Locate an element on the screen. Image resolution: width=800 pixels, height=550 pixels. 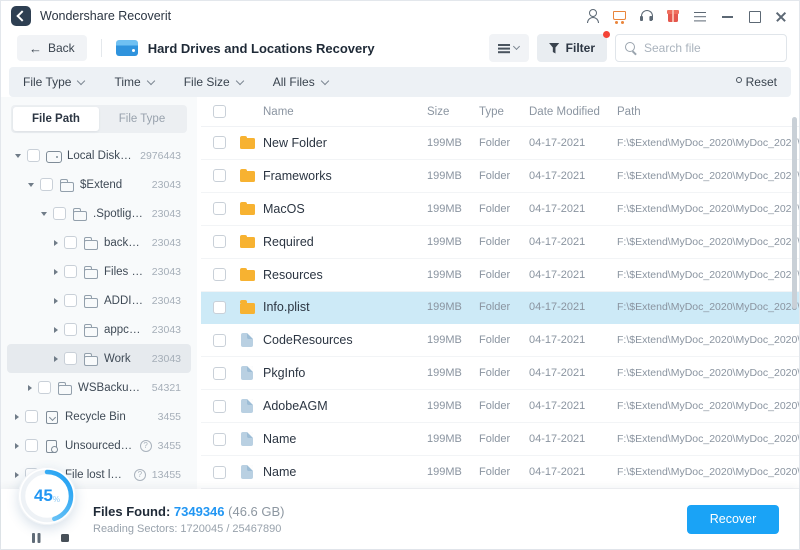
row-name: Name is located at coordinates (280, 472).